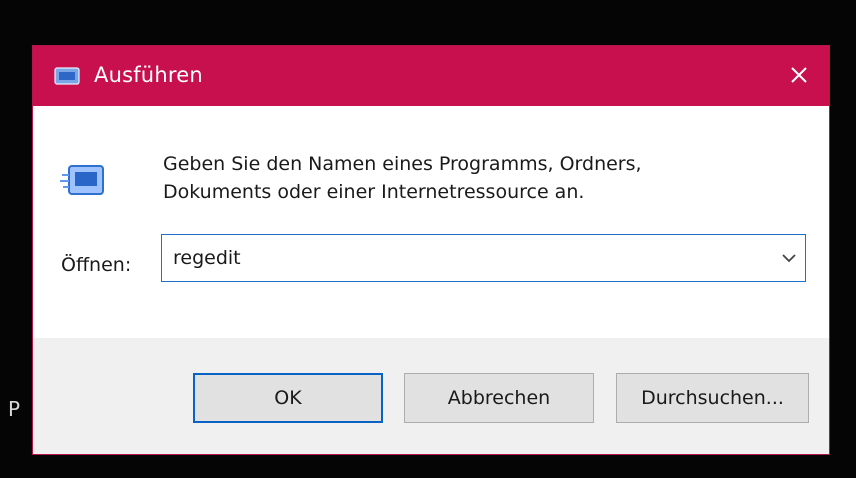  I want to click on title-bar: Ausführen, so click(431, 76).